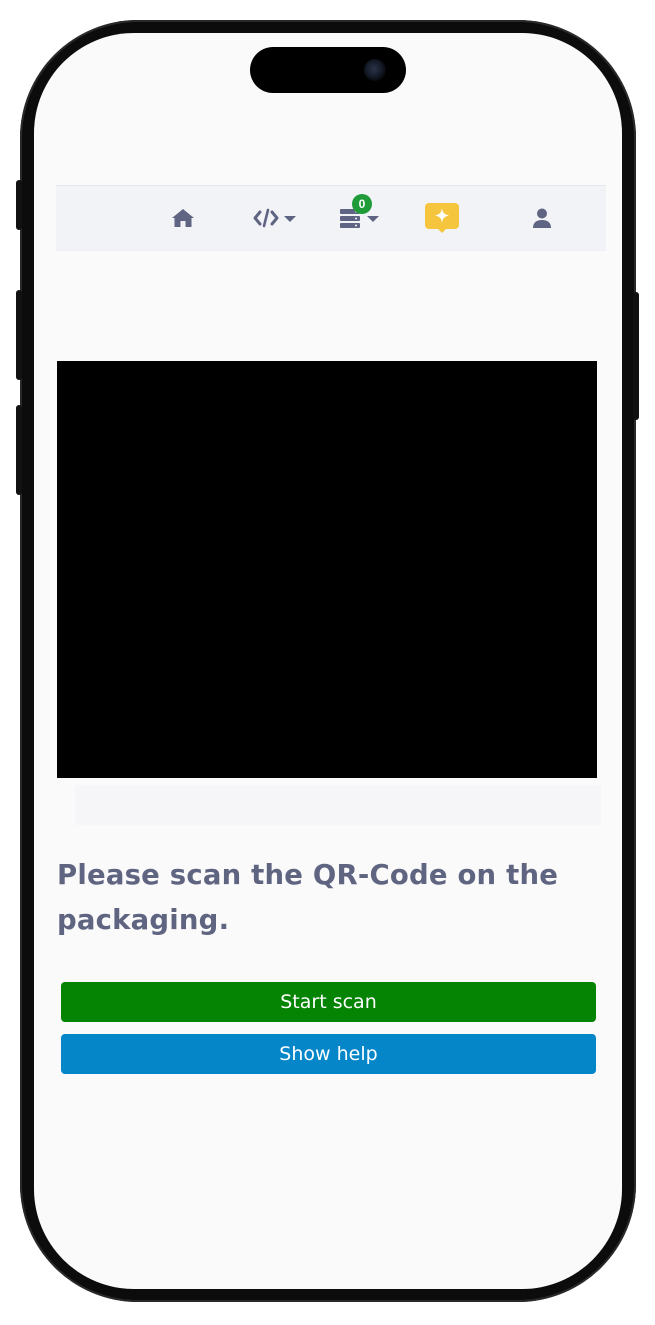  Describe the element at coordinates (19, 450) in the screenshot. I see `volume-down-button` at that location.